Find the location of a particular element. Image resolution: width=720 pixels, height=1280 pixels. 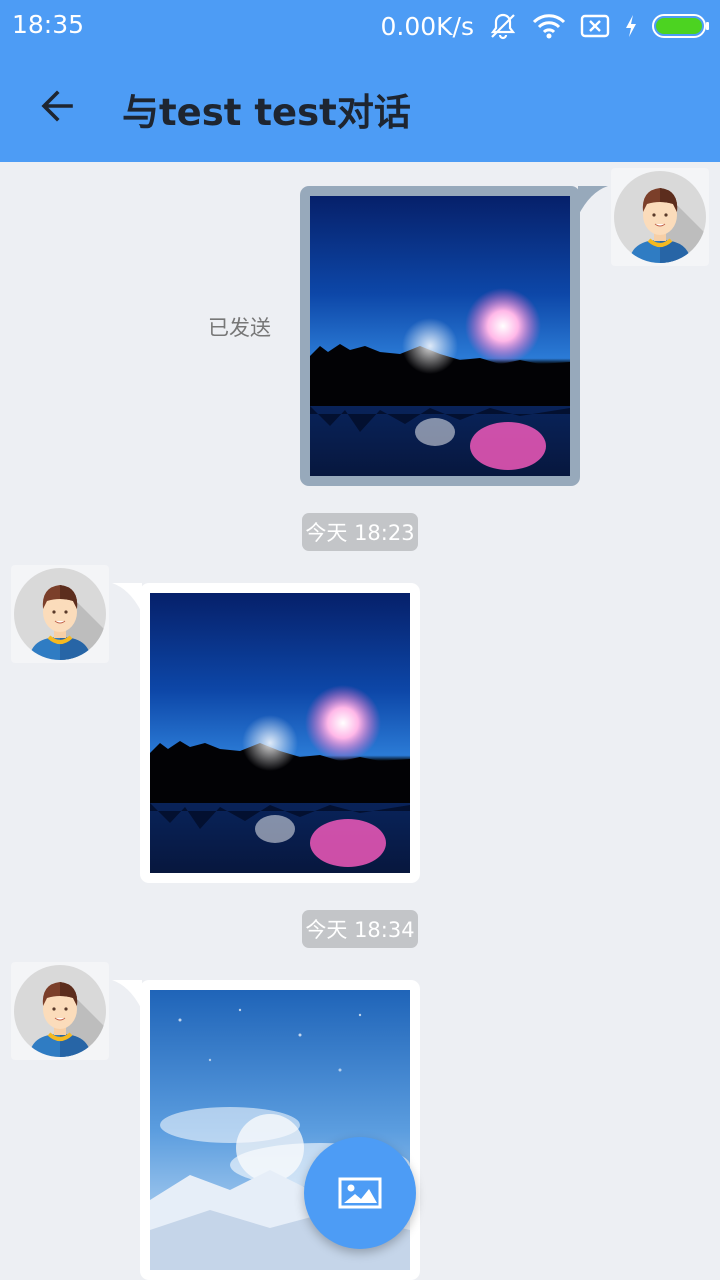

status-bar: 18:35 0.00K/s is located at coordinates (360, 26).